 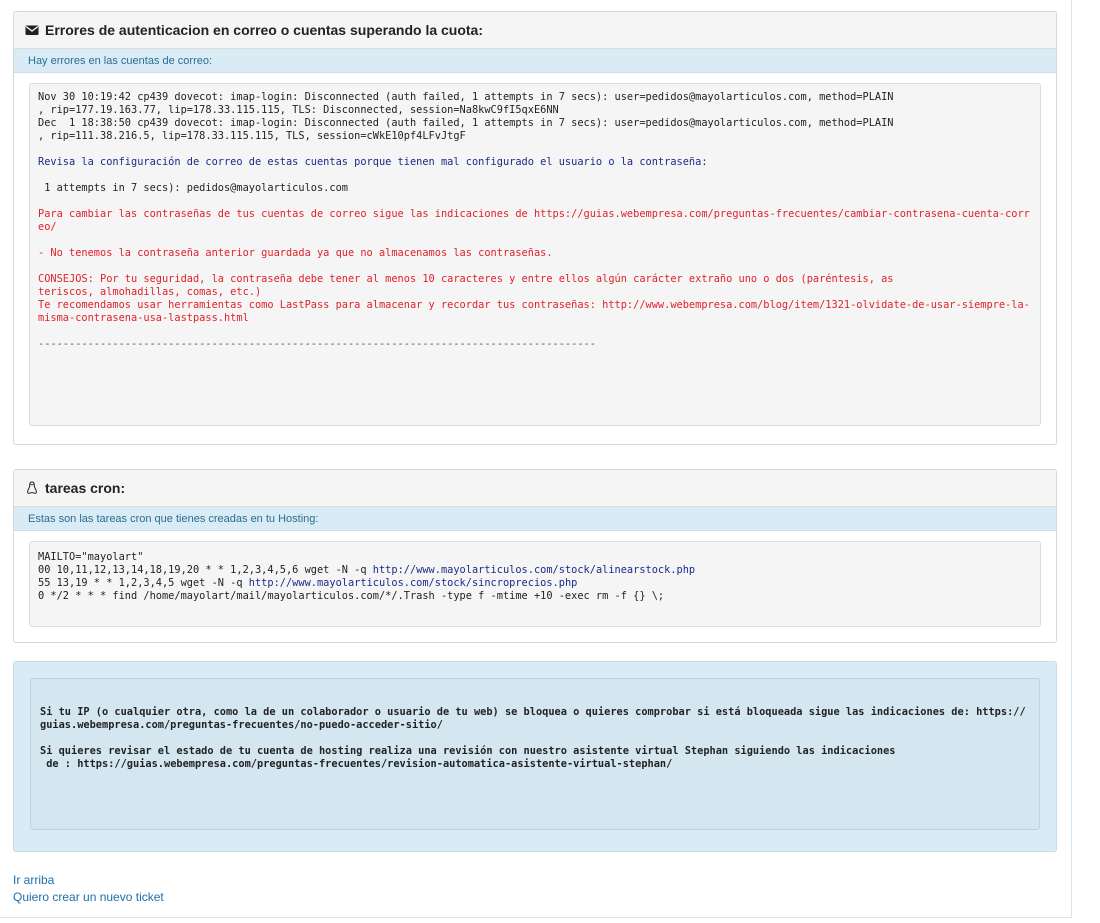 What do you see at coordinates (32, 488) in the screenshot?
I see `linux-tux-icon` at bounding box center [32, 488].